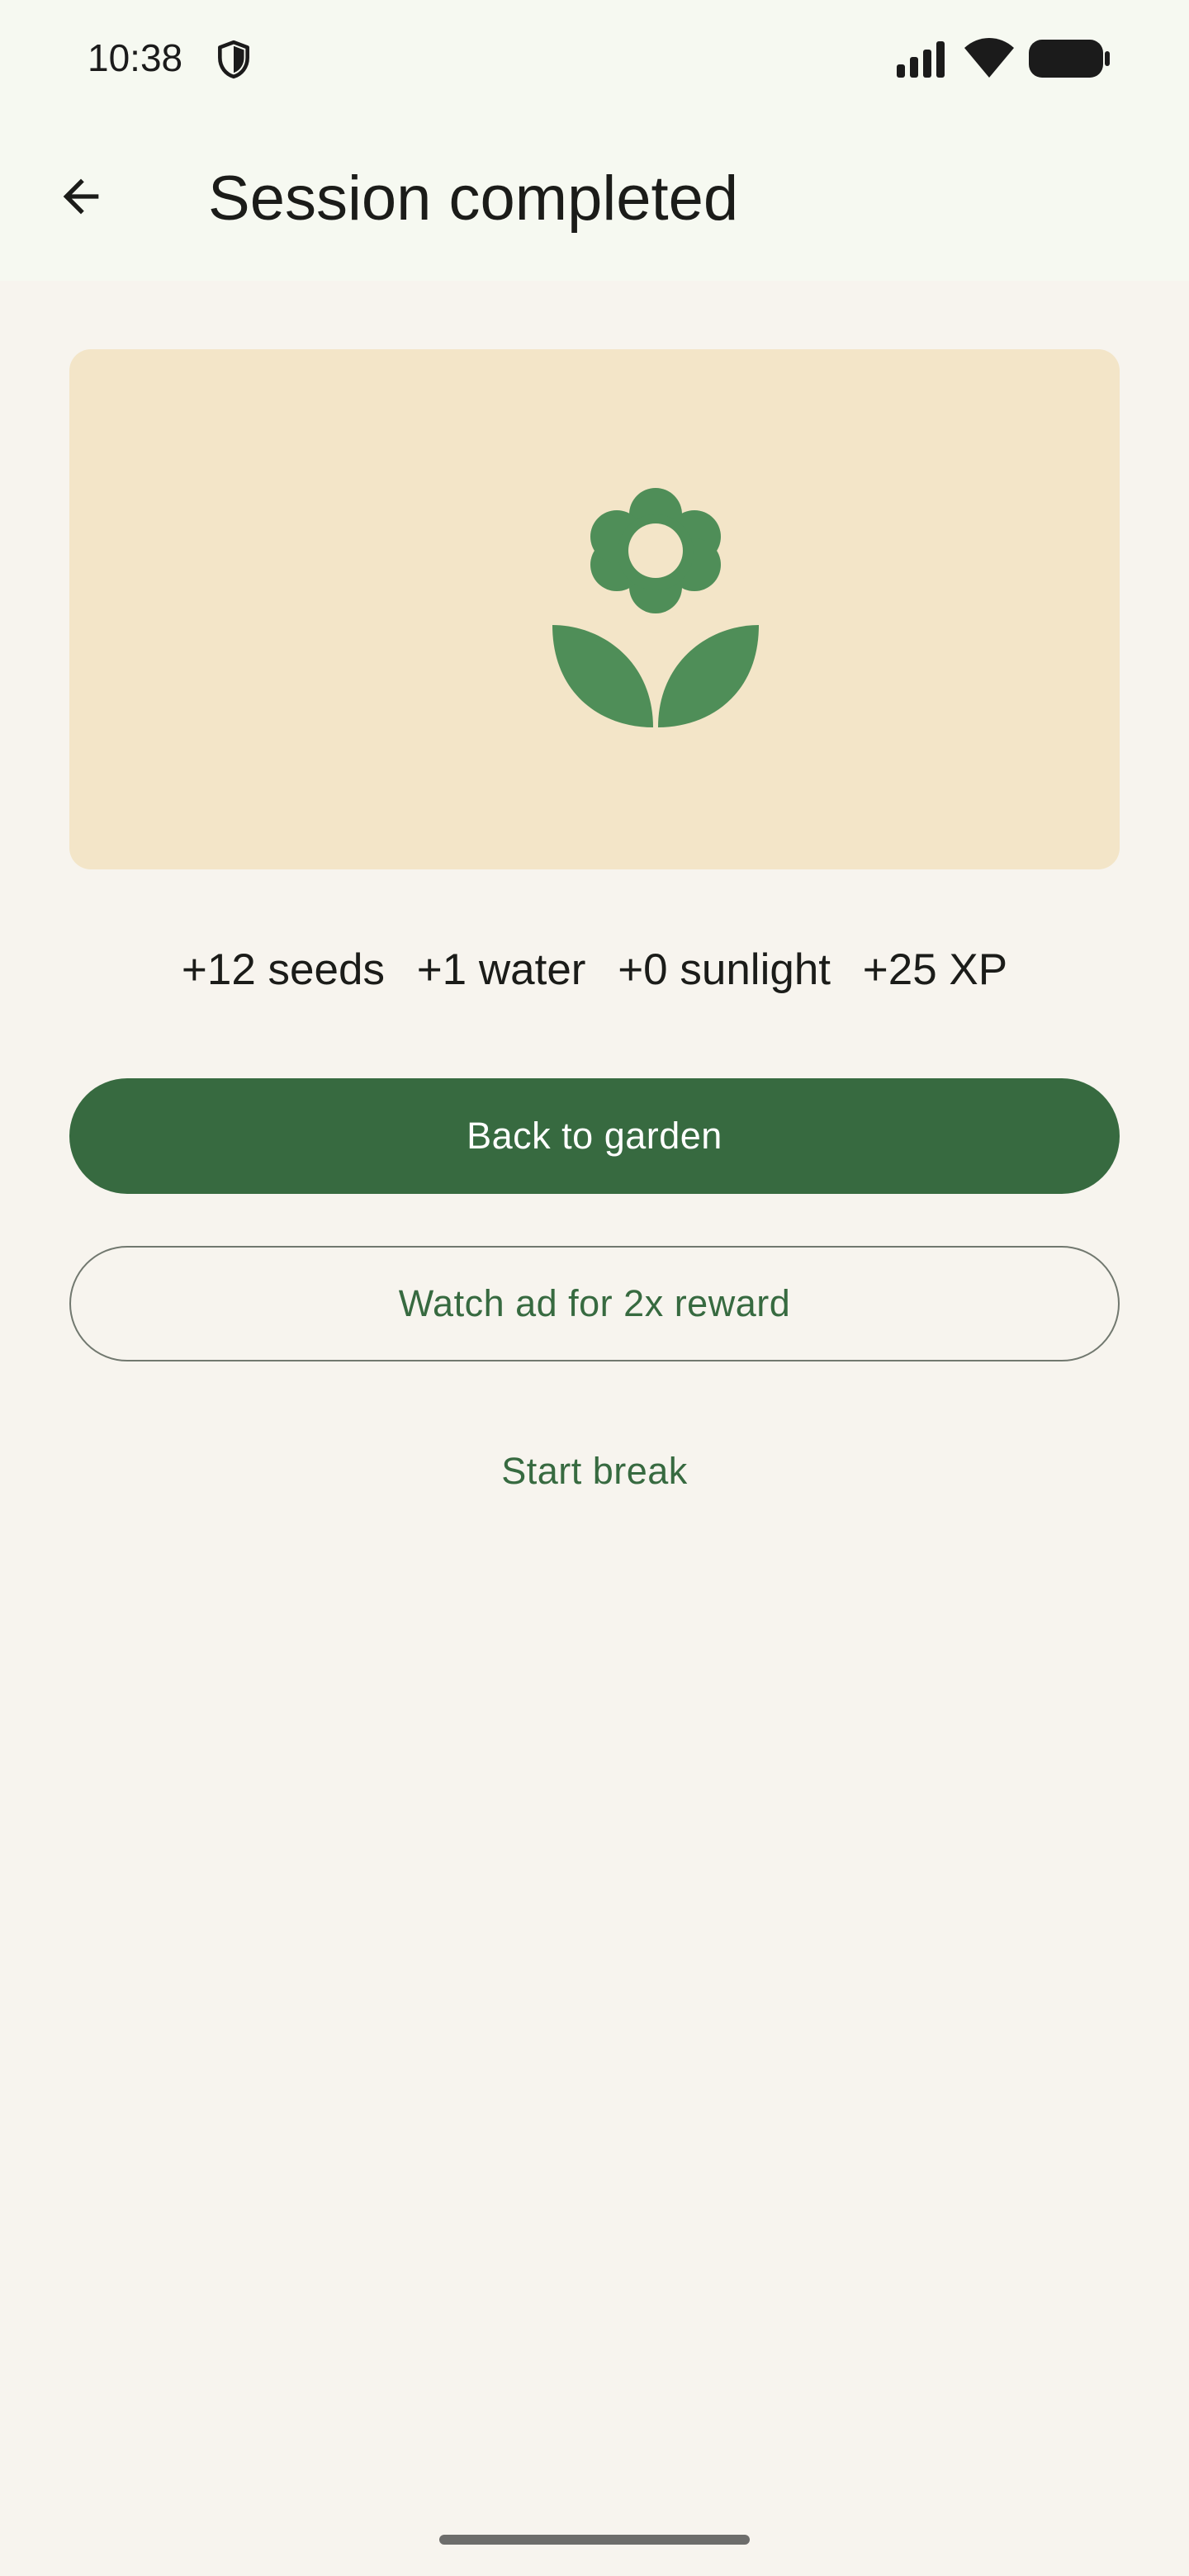 The image size is (1189, 2576). Describe the element at coordinates (921, 59) in the screenshot. I see `signal-icon` at that location.